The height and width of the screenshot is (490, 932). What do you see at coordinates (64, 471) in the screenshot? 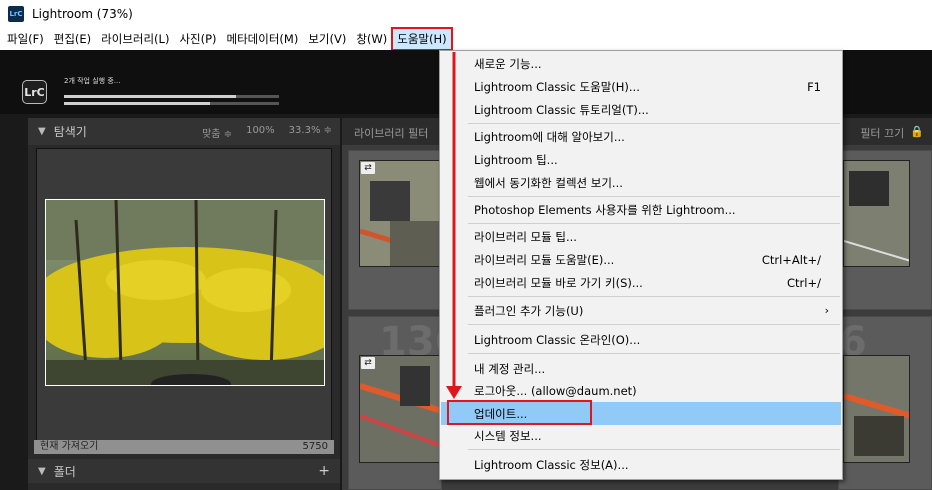
I see `folders-title: 폴더` at bounding box center [64, 471].